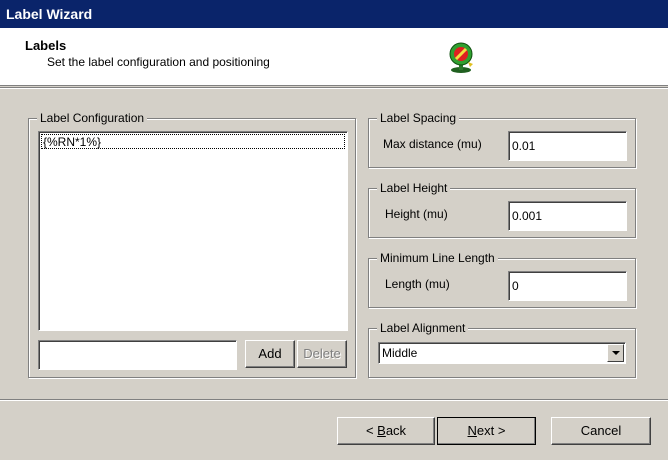  I want to click on alignment-dropdown: Middle, so click(502, 353).